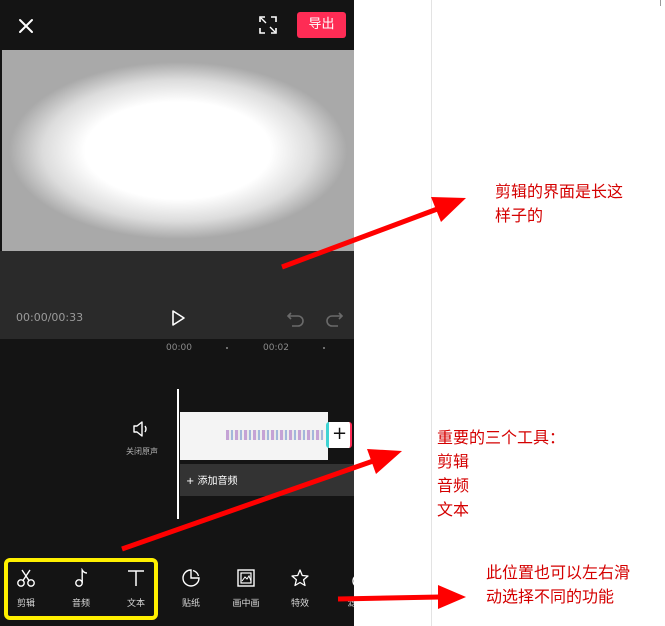  Describe the element at coordinates (350, 604) in the screenshot. I see `tool-label: 滤` at that location.